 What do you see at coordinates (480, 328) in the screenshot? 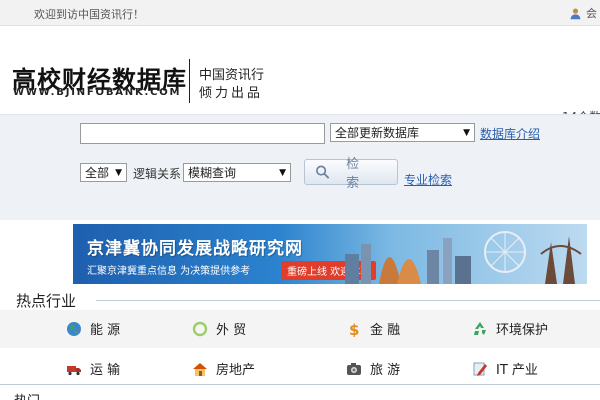
I see `recycle-icon` at bounding box center [480, 328].